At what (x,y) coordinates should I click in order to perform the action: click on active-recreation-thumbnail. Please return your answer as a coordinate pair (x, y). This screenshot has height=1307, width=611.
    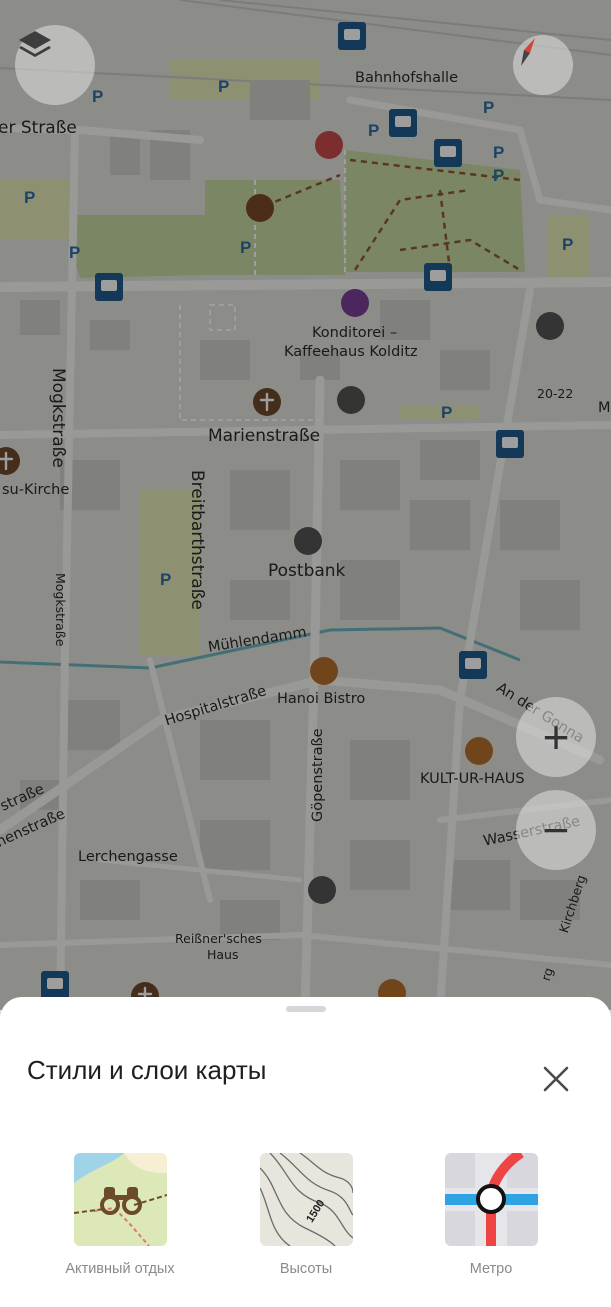
    Looking at the image, I should click on (120, 1199).